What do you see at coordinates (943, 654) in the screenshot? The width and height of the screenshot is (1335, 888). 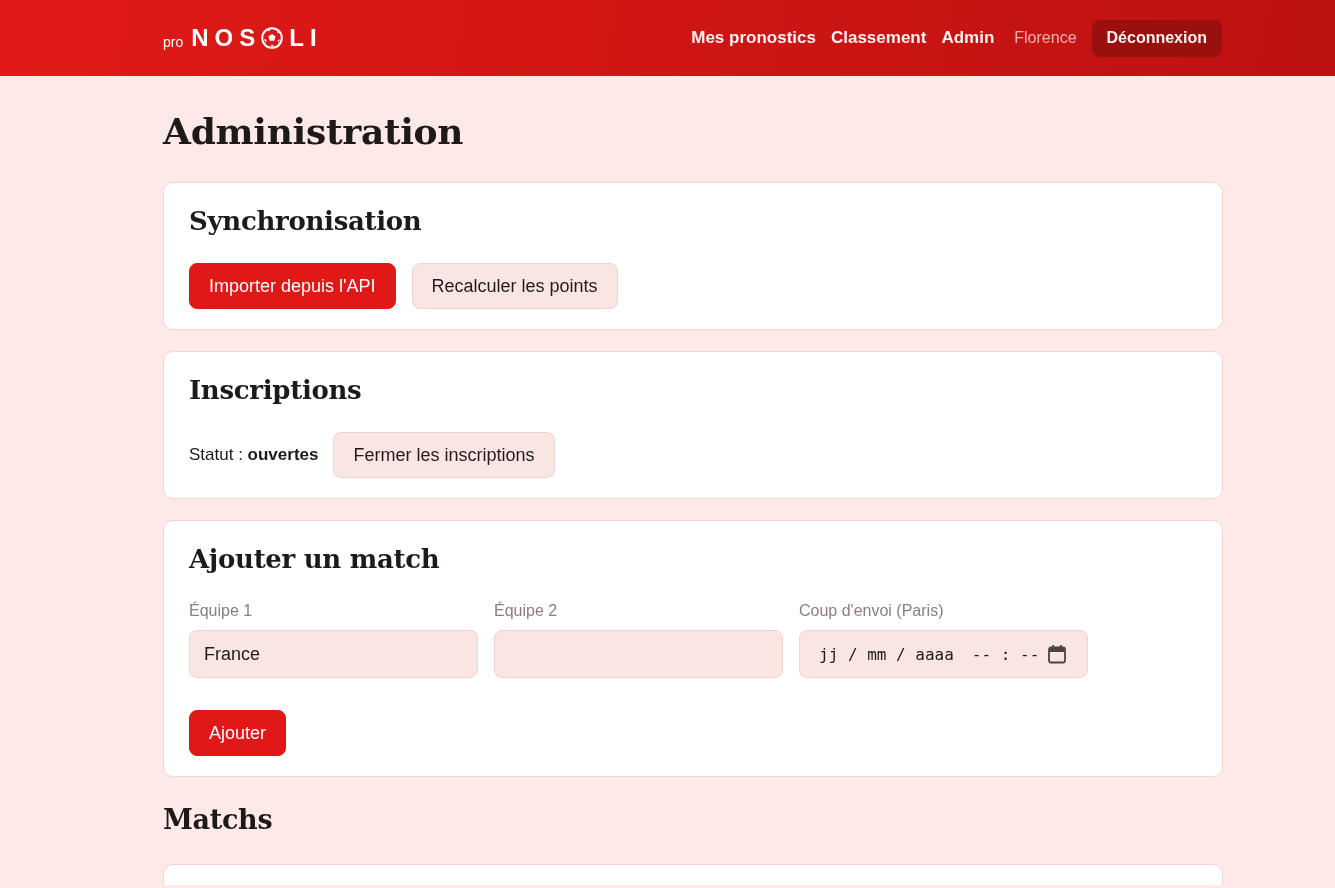 I see `datetime-field: jj / mm / aaaa -- : --` at bounding box center [943, 654].